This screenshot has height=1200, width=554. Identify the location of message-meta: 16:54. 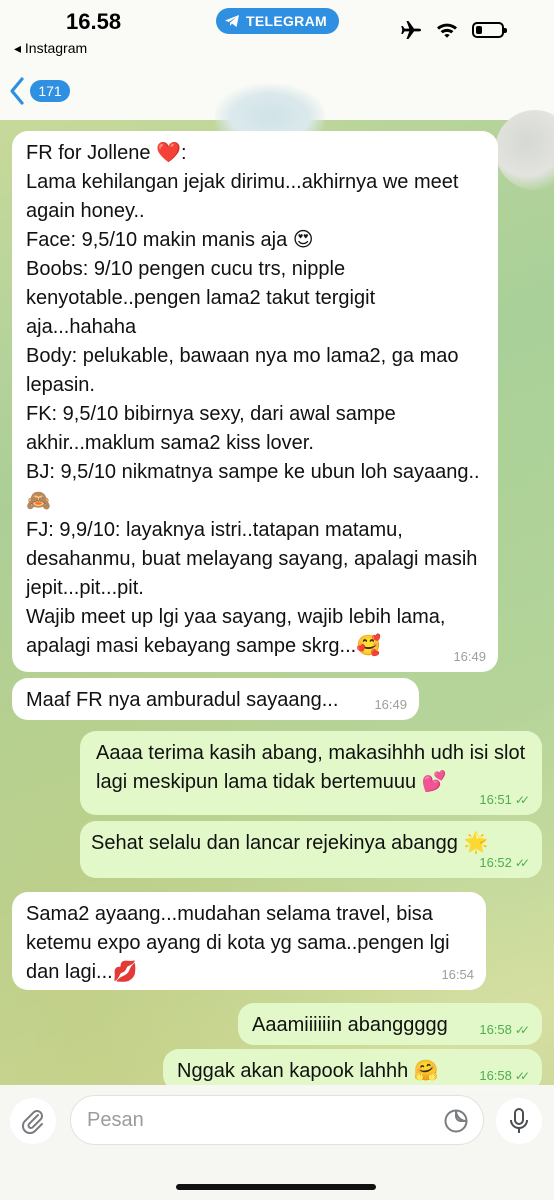
(457, 975).